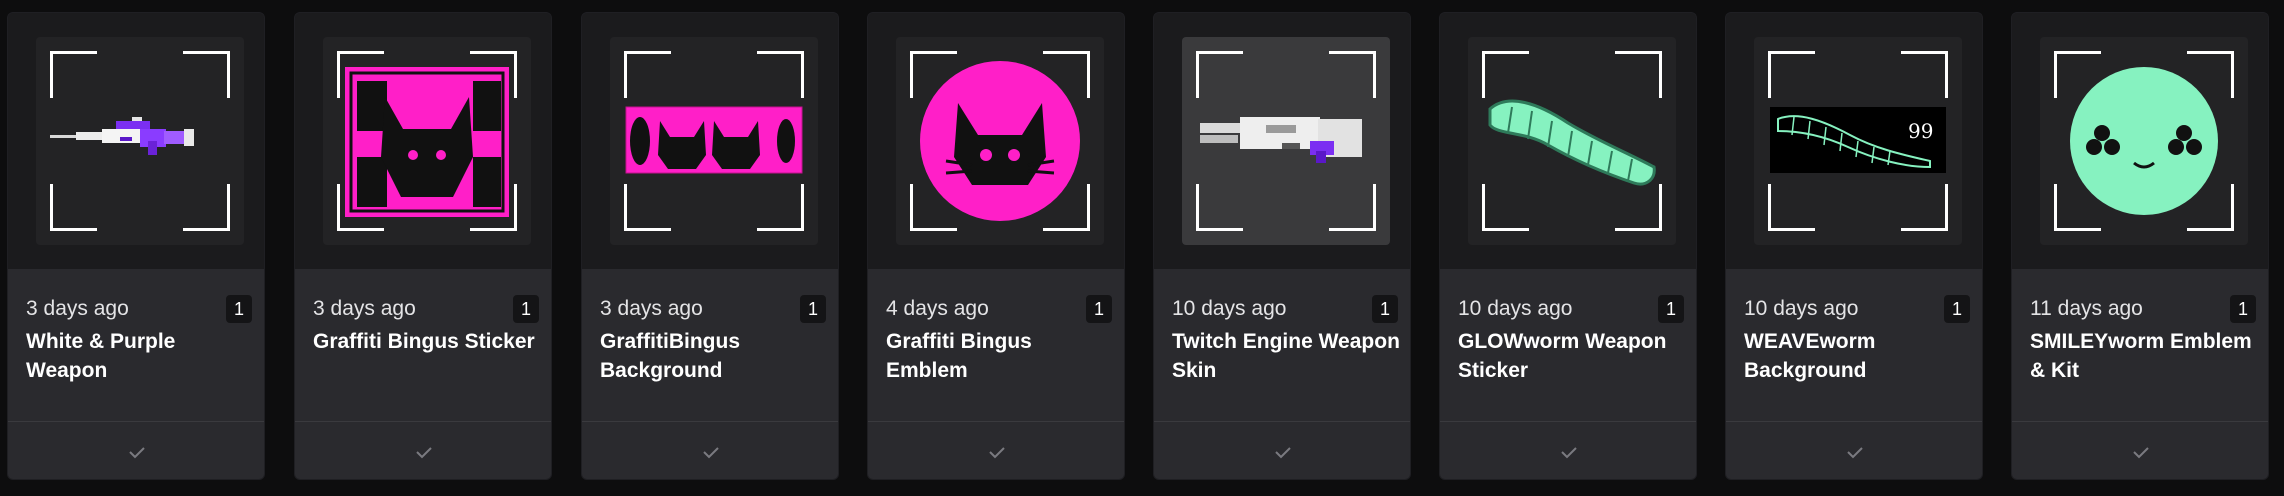  What do you see at coordinates (670, 356) in the screenshot?
I see `item-title: GraffitiBingus Background` at bounding box center [670, 356].